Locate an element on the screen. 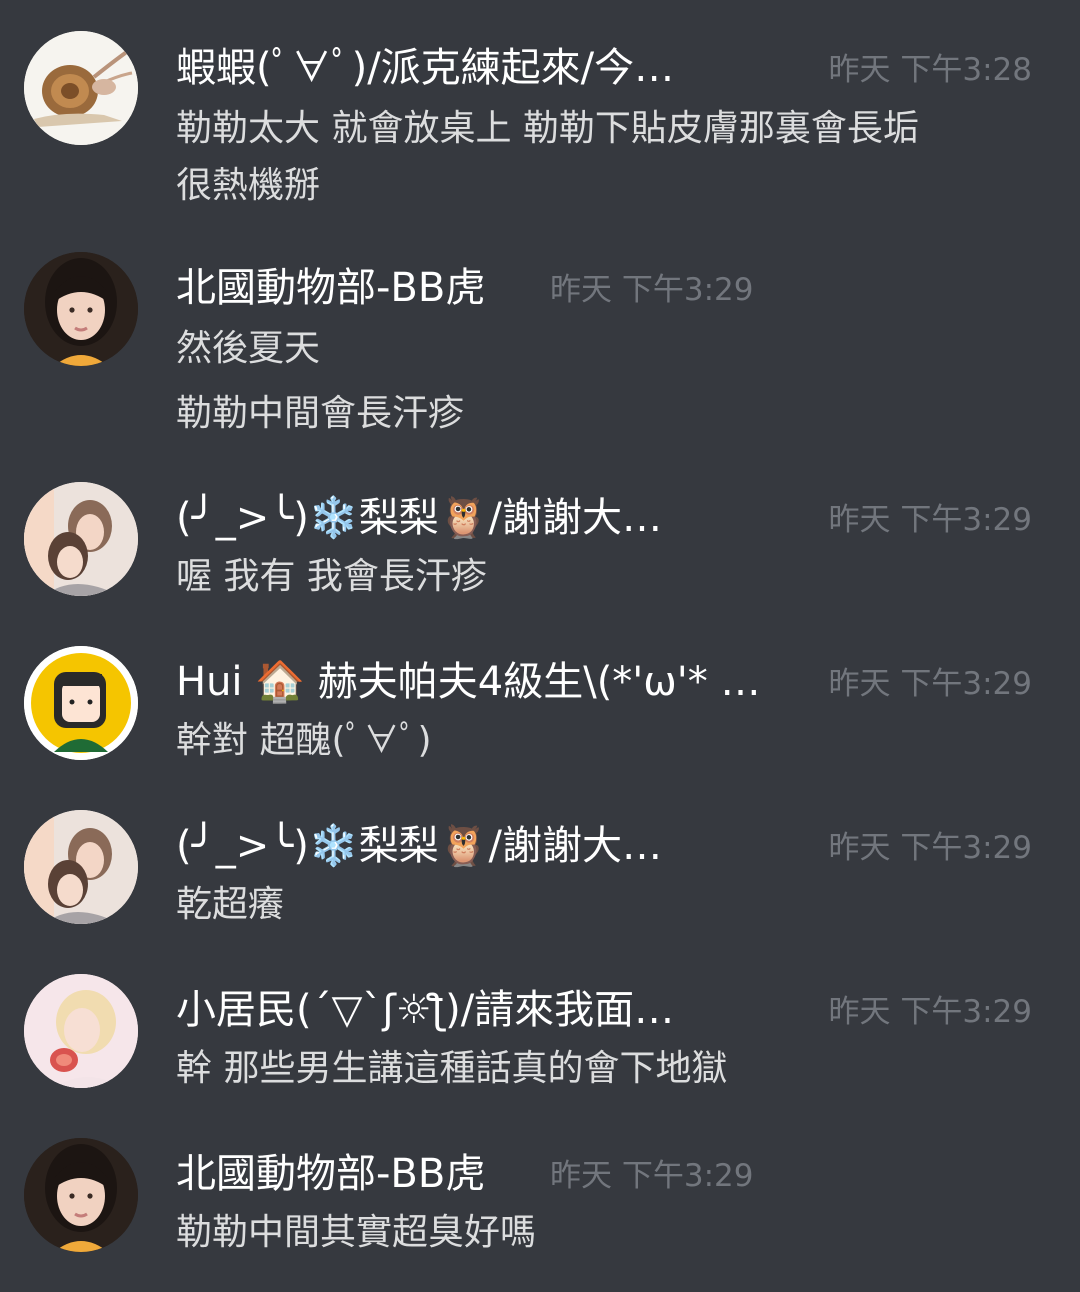 The height and width of the screenshot is (1292, 1080). message-text: 然後夏天 is located at coordinates (248, 348).